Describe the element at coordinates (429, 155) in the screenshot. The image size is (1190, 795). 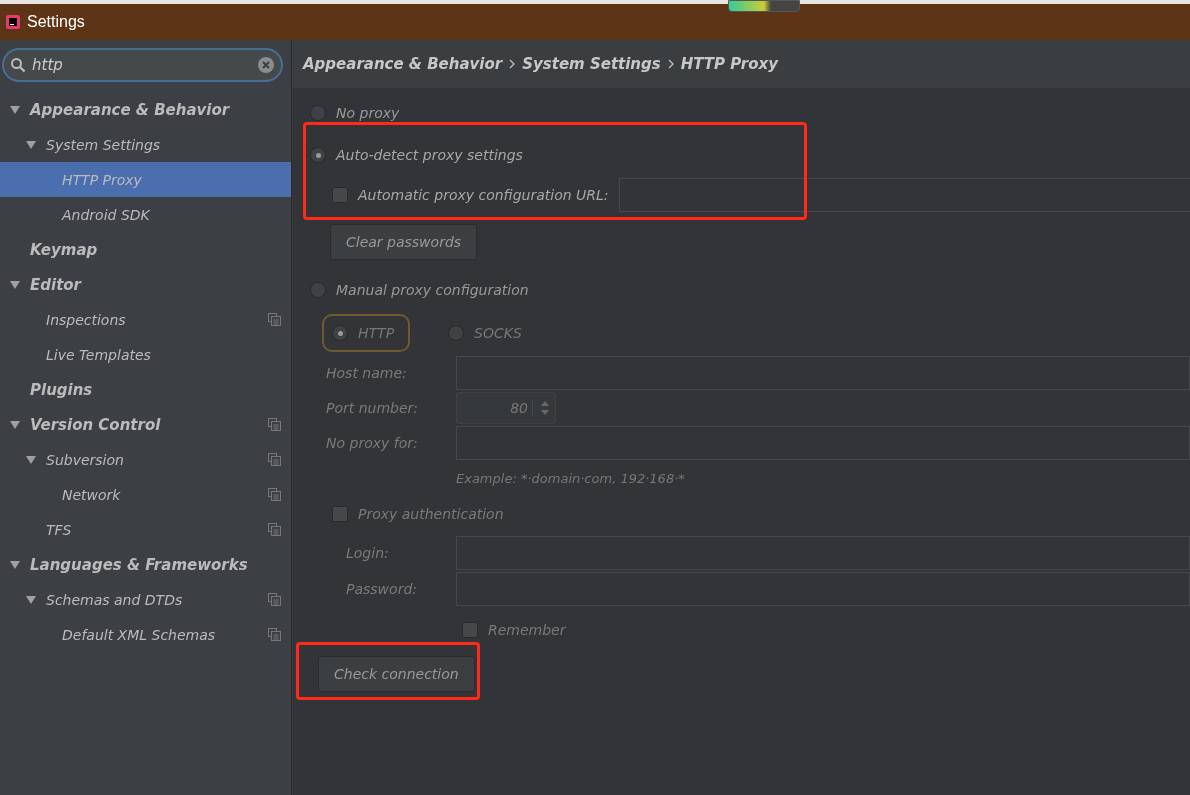
I see `radio-label: Auto-detect proxy settings` at that location.